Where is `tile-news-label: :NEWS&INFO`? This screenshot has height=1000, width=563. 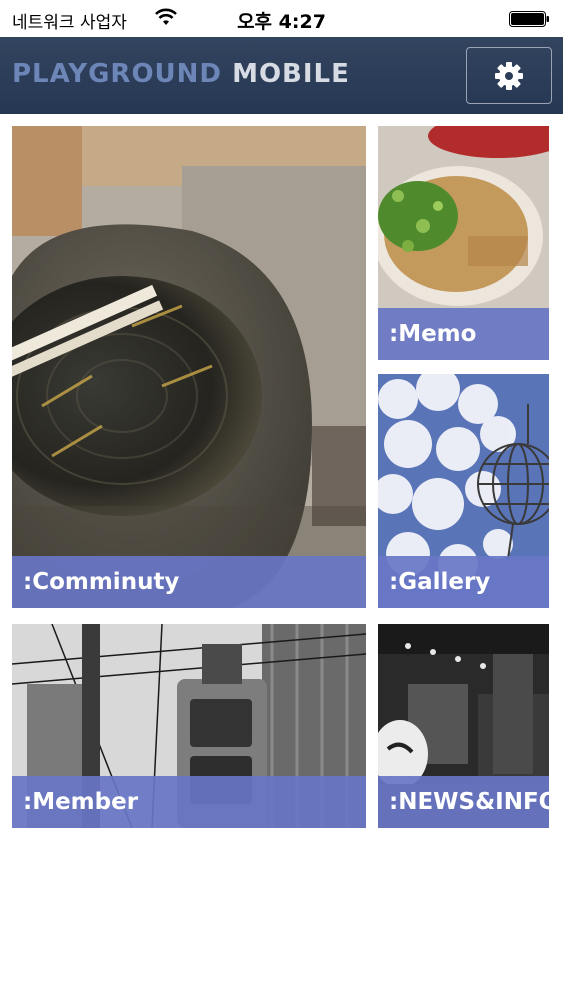 tile-news-label: :NEWS&INFO is located at coordinates (463, 802).